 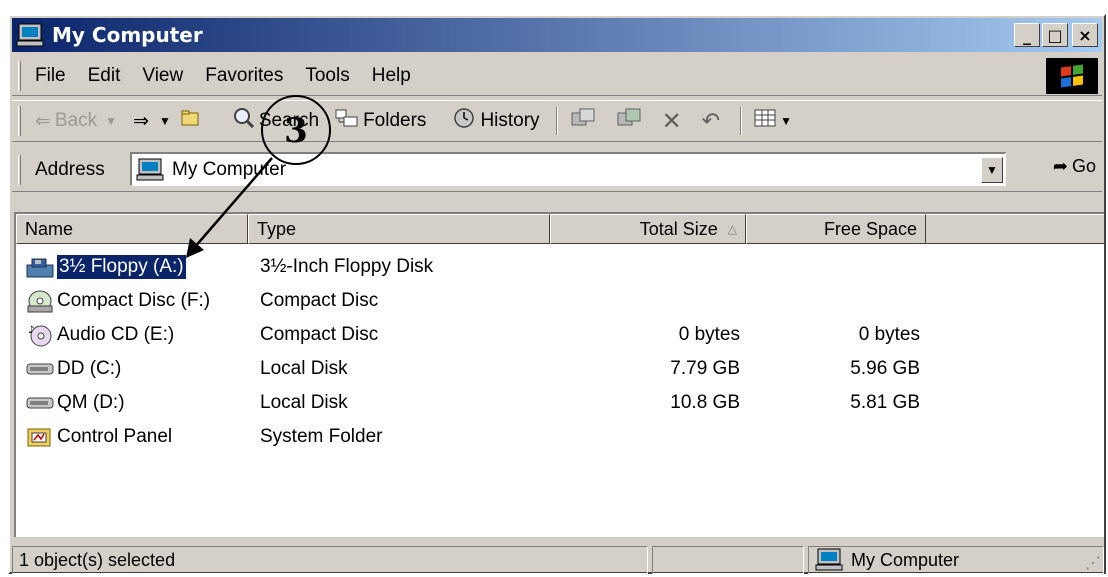 What do you see at coordinates (773, 121) in the screenshot?
I see `views-button: ▼` at bounding box center [773, 121].